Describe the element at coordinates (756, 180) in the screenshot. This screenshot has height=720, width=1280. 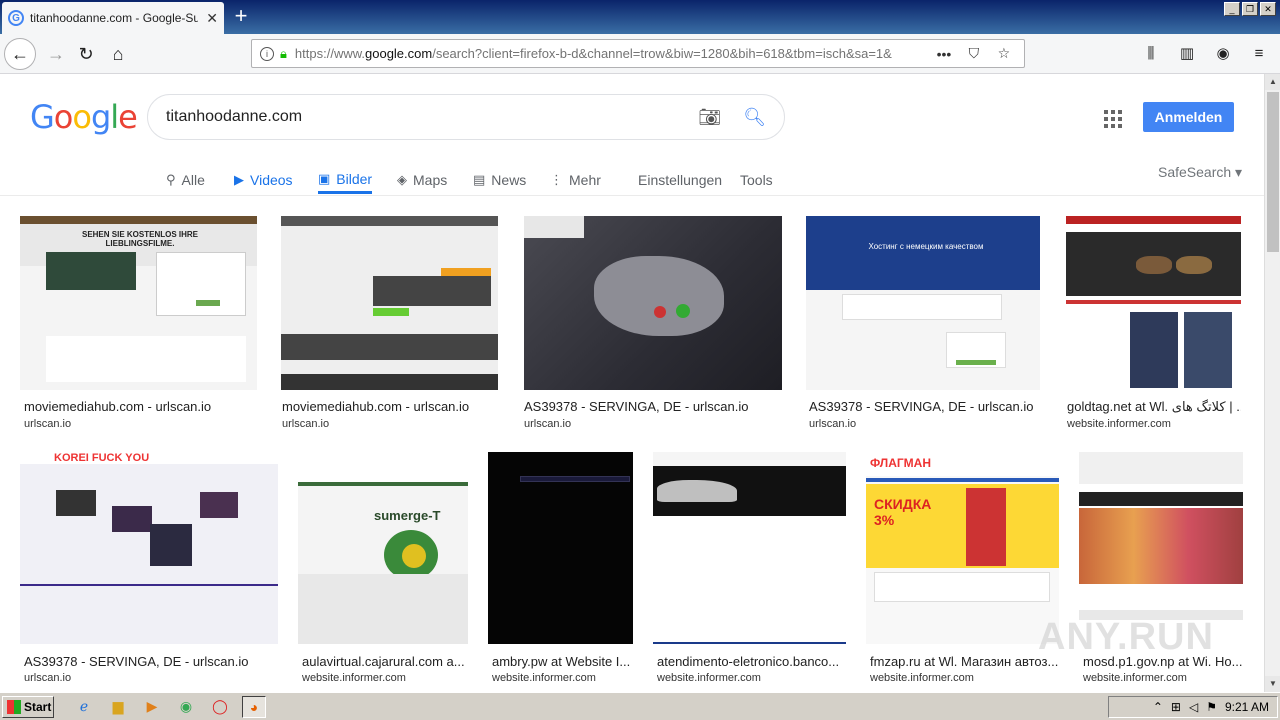
I see `tab-tools: Tools` at that location.